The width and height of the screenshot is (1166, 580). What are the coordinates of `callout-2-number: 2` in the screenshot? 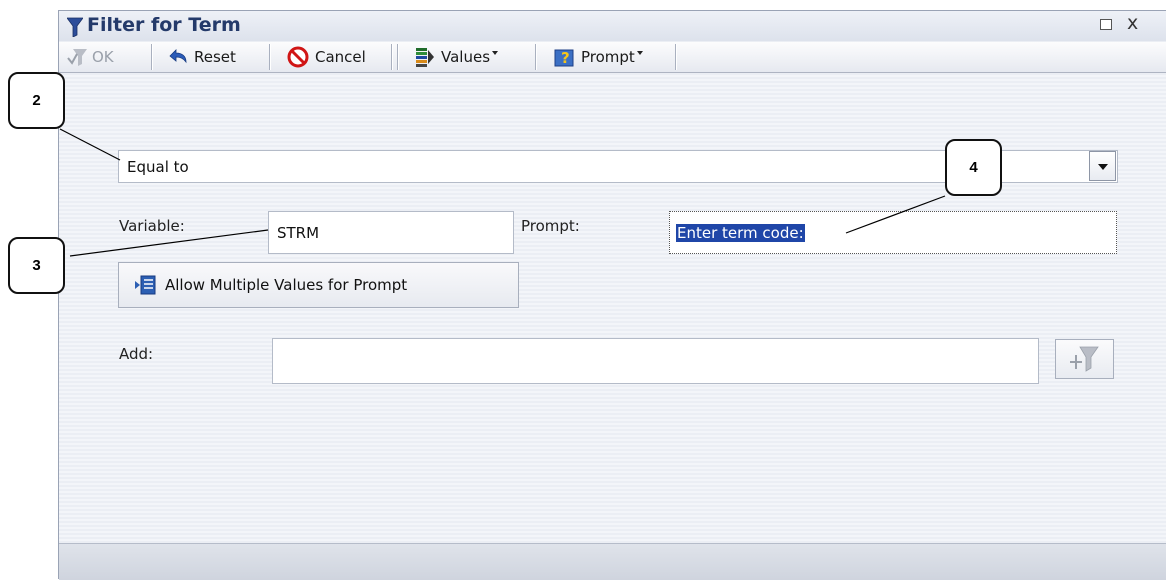 It's located at (36, 100).